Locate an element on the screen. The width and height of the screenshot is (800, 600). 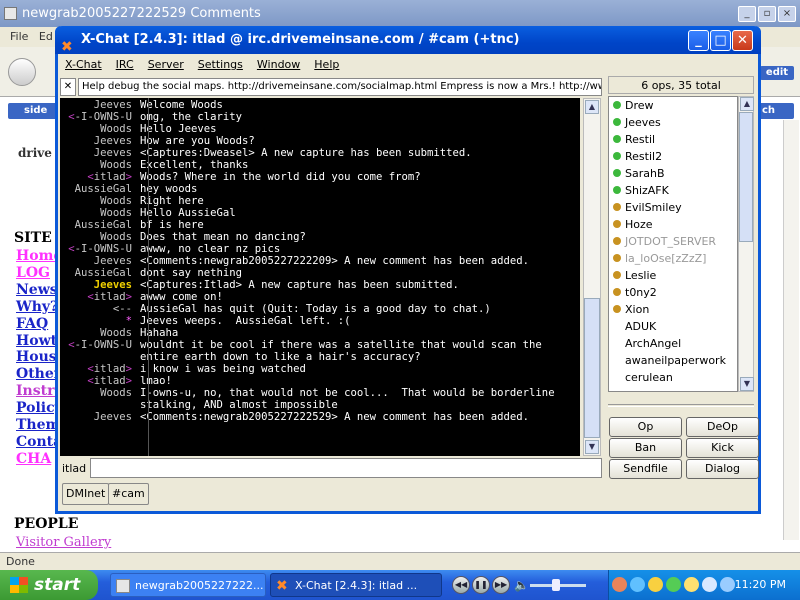
close-button: ✕ is located at coordinates (742, 40).